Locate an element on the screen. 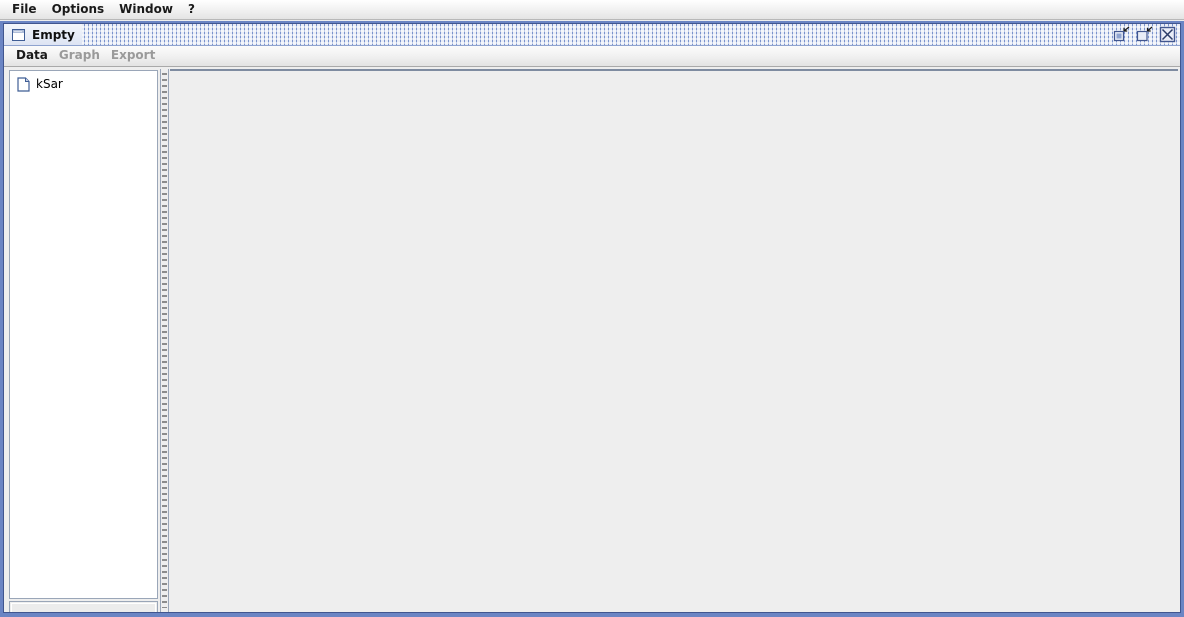  close-button is located at coordinates (1167, 34).